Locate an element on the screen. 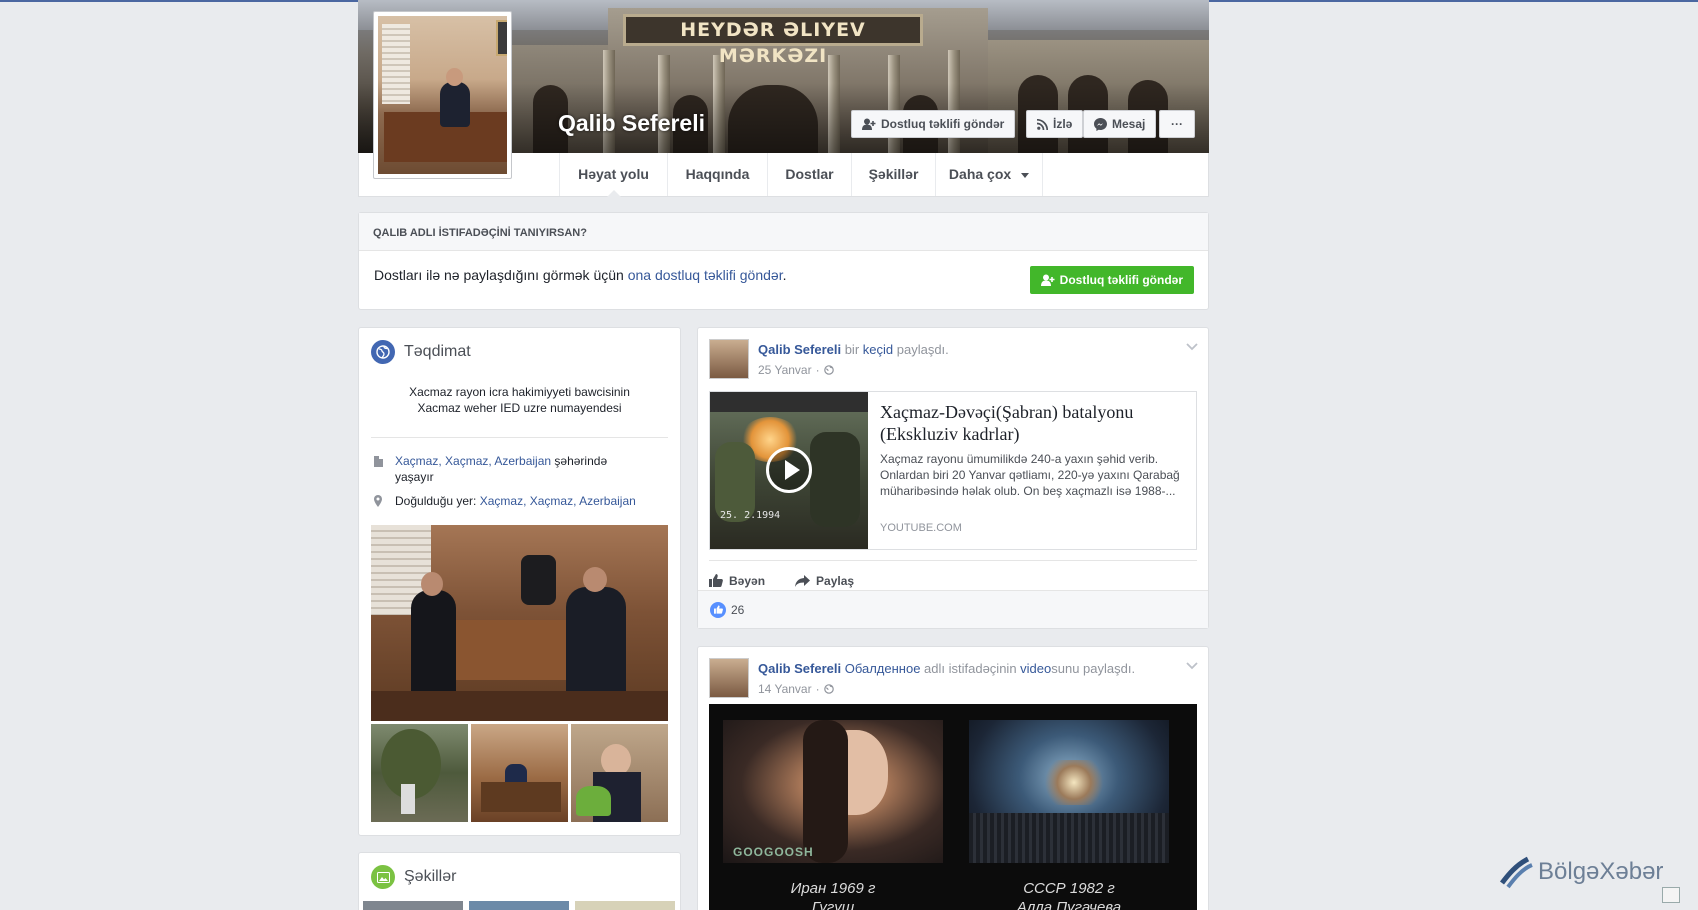 The height and width of the screenshot is (910, 1698). video-caption-left: Иран 1969 г Гугуш is located at coordinates (833, 895).